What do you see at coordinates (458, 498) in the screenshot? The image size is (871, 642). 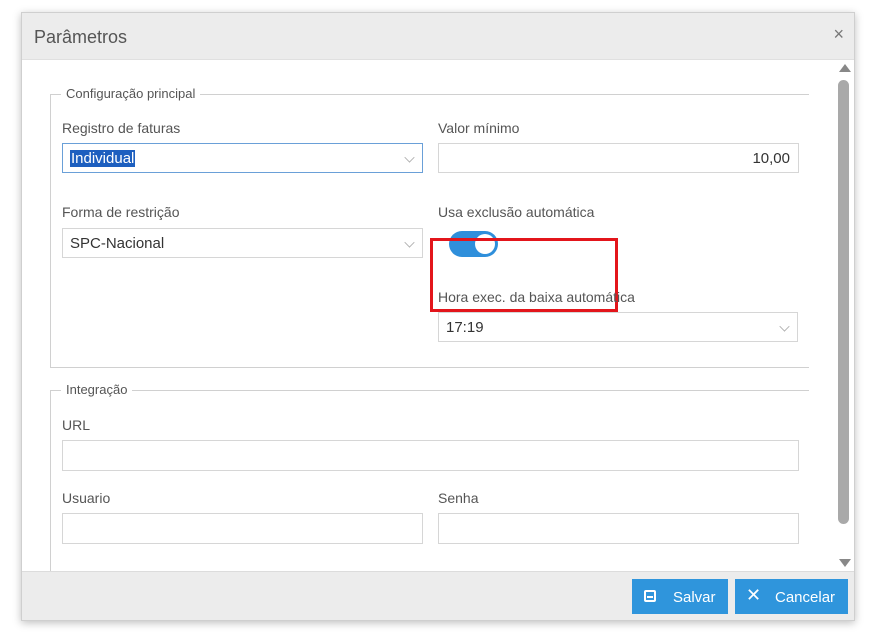 I see `senha-label: Senha` at bounding box center [458, 498].